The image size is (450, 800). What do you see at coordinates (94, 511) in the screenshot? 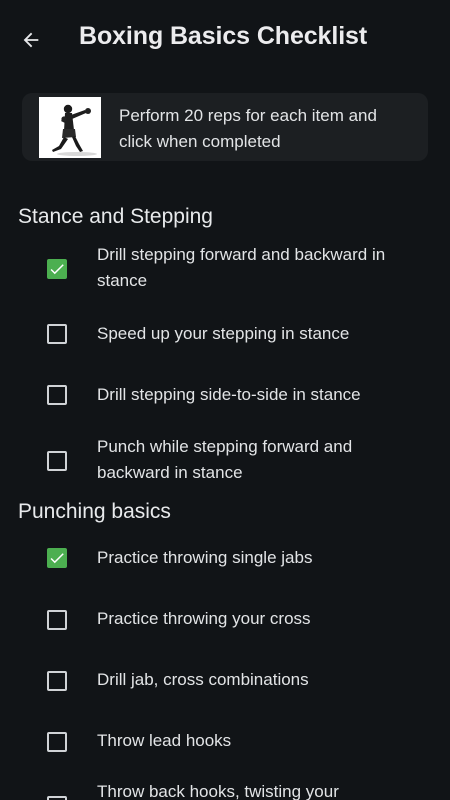
I see `section-title-punching: Punching basics` at bounding box center [94, 511].